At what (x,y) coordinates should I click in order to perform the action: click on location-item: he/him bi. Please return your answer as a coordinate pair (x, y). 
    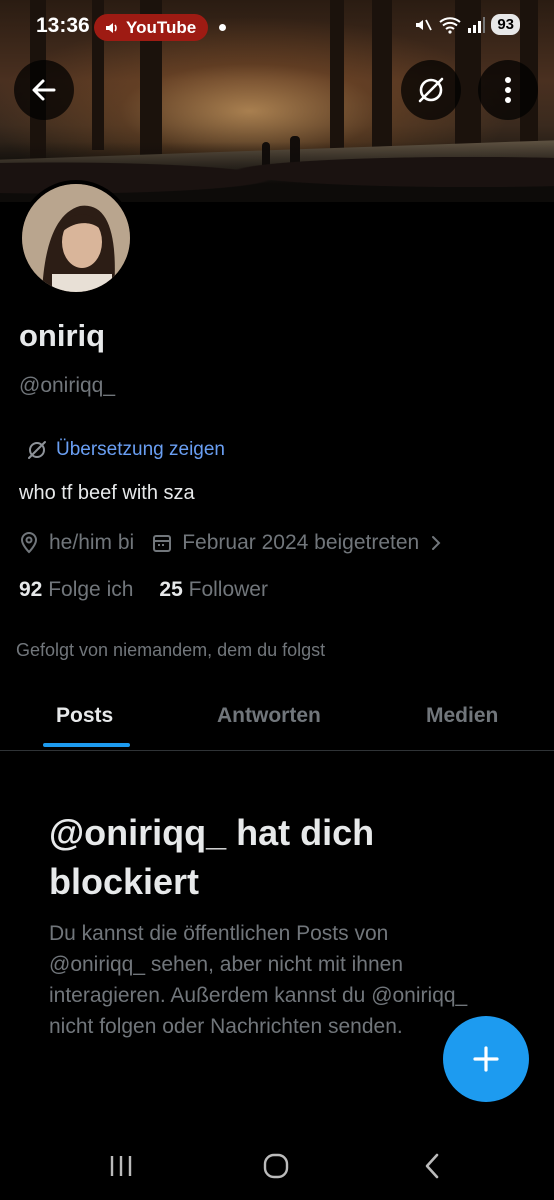
    Looking at the image, I should click on (76, 543).